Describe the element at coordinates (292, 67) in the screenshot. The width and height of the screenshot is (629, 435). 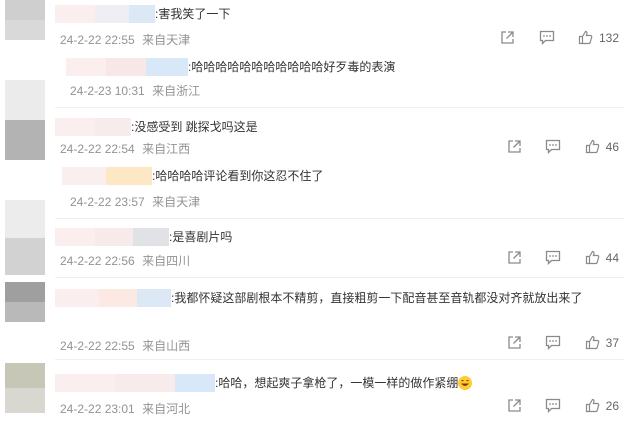
I see `reply-text: :哈哈哈哈哈哈哈哈哈哈哈好歹毒的表演` at that location.